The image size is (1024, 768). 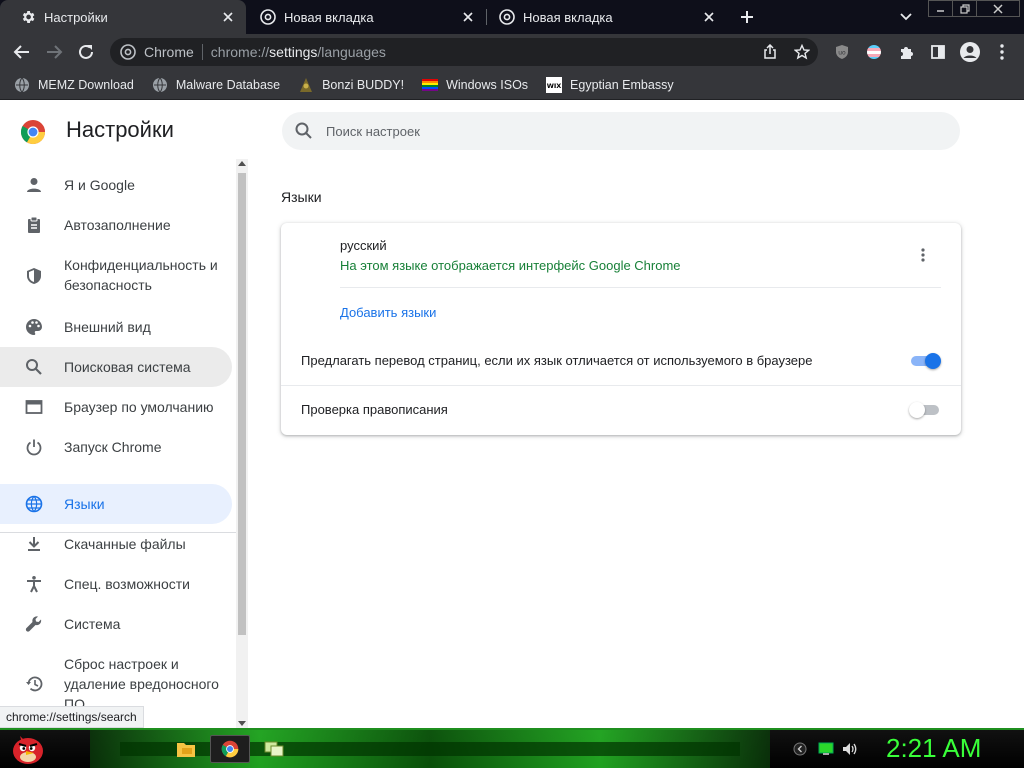 What do you see at coordinates (84, 504) in the screenshot?
I see `sidebar-item-label: Языки` at bounding box center [84, 504].